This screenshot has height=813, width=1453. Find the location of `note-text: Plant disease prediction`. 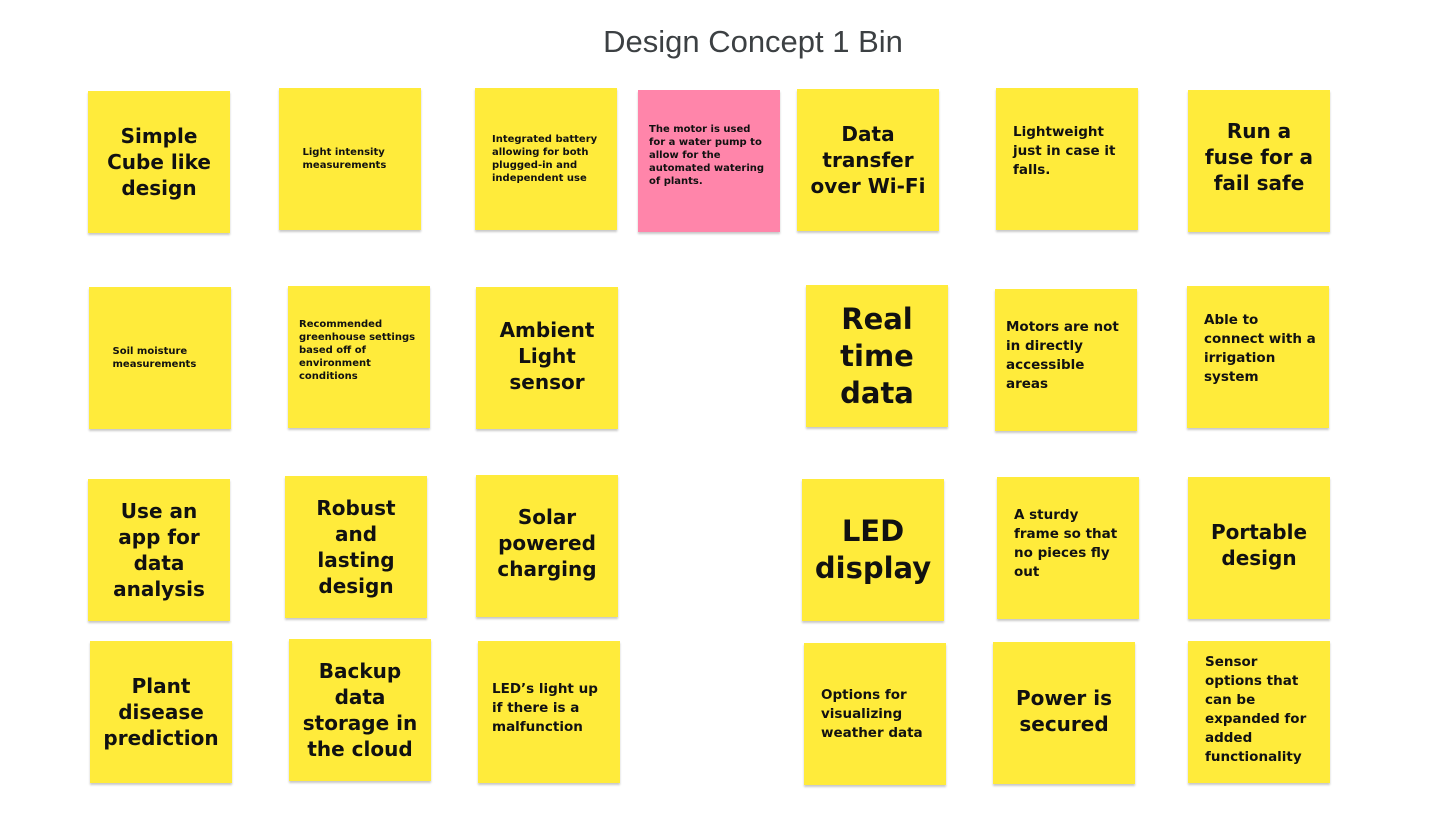

note-text: Plant disease prediction is located at coordinates (161, 712).